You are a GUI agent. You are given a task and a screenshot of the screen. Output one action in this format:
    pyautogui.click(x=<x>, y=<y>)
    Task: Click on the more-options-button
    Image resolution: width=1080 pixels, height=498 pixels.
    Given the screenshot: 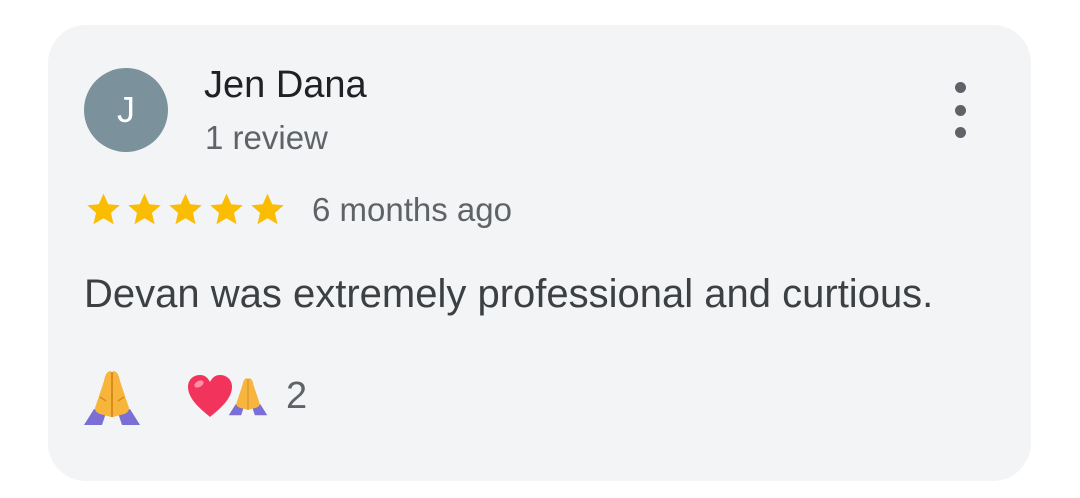 What is the action you would take?
    pyautogui.click(x=960, y=110)
    